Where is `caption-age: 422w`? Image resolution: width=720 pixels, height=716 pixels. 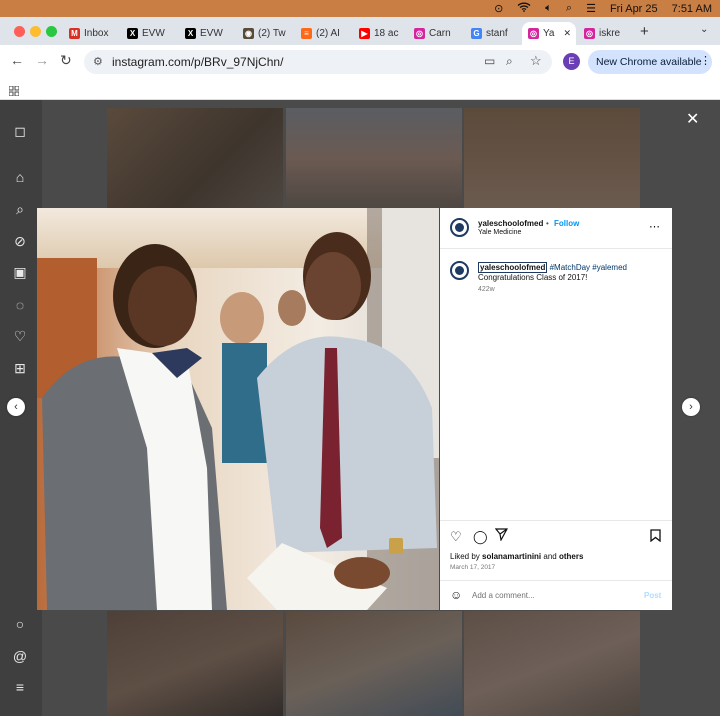 caption-age: 422w is located at coordinates (486, 289).